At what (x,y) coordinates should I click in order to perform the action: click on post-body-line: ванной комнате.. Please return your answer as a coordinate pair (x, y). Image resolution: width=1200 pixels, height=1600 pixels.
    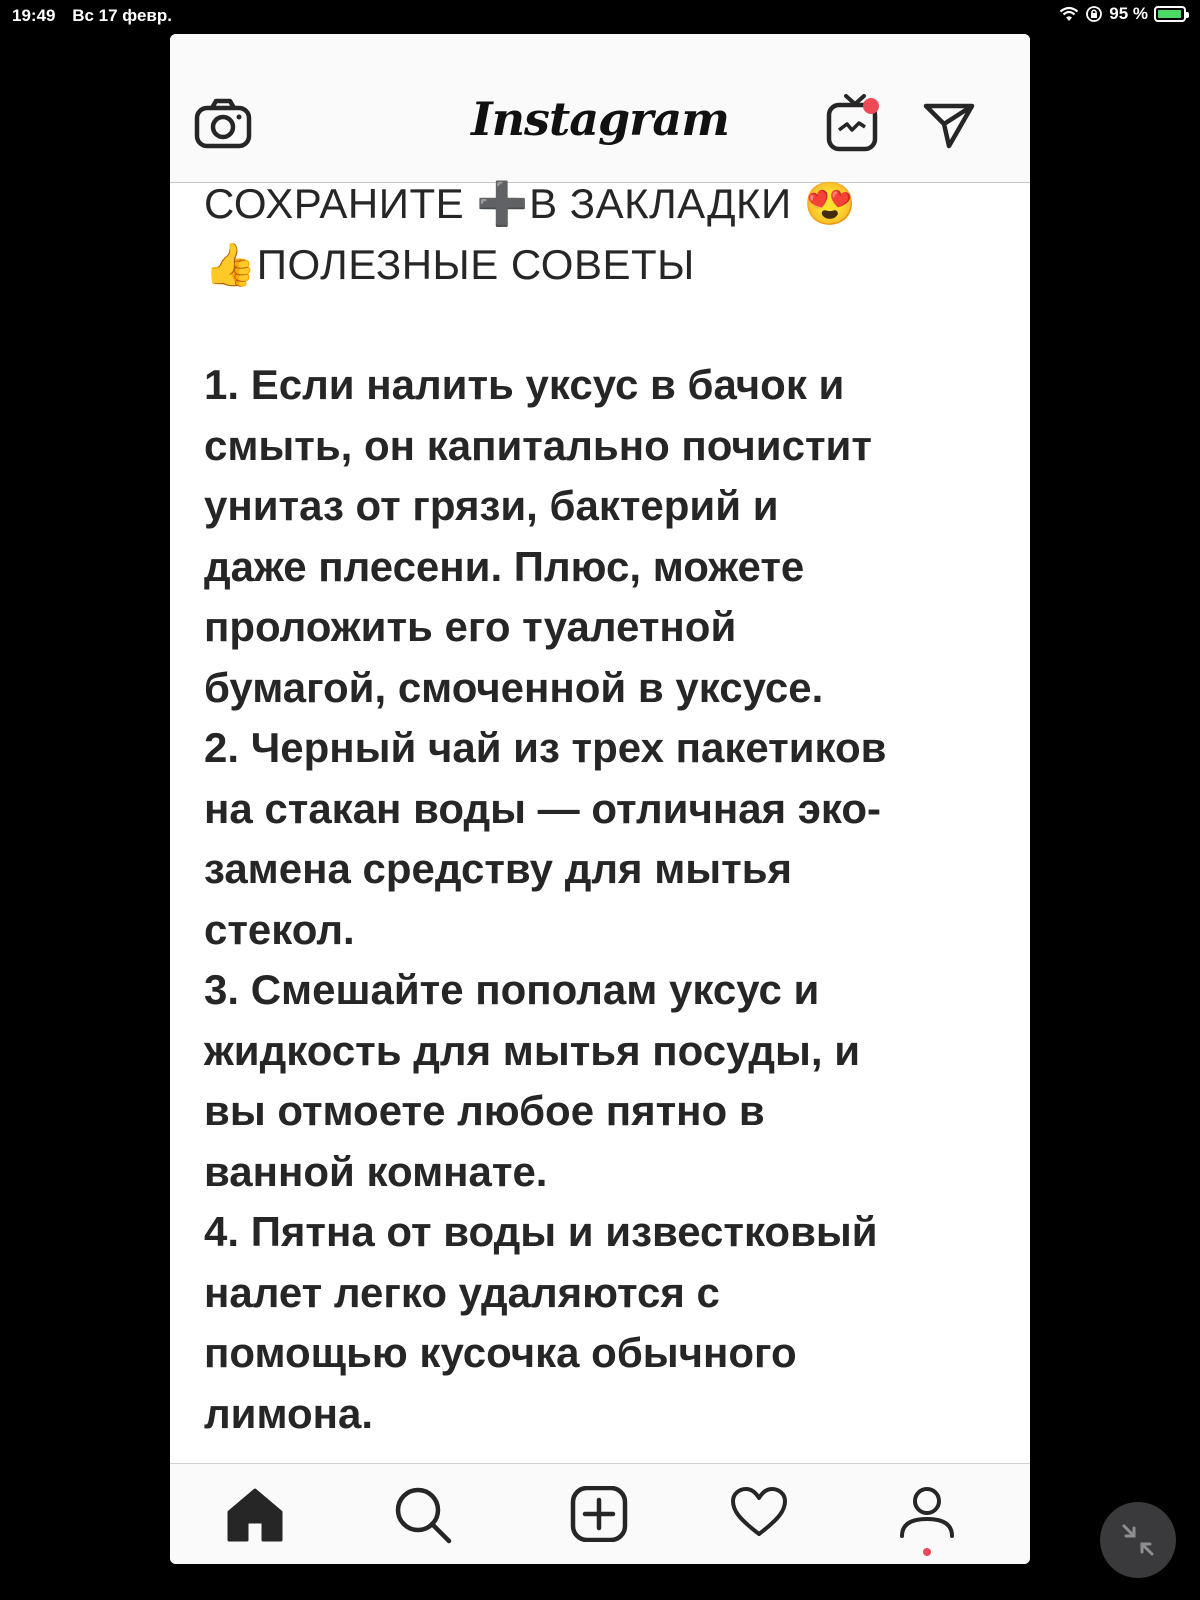
    Looking at the image, I should click on (376, 1171).